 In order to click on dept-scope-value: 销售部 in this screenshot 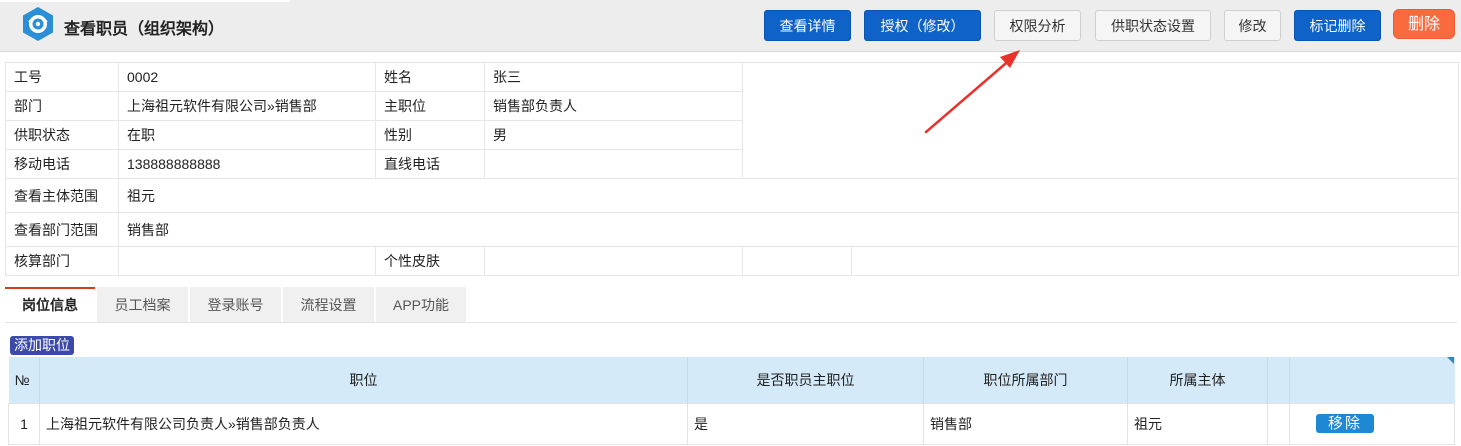, I will do `click(788, 229)`.